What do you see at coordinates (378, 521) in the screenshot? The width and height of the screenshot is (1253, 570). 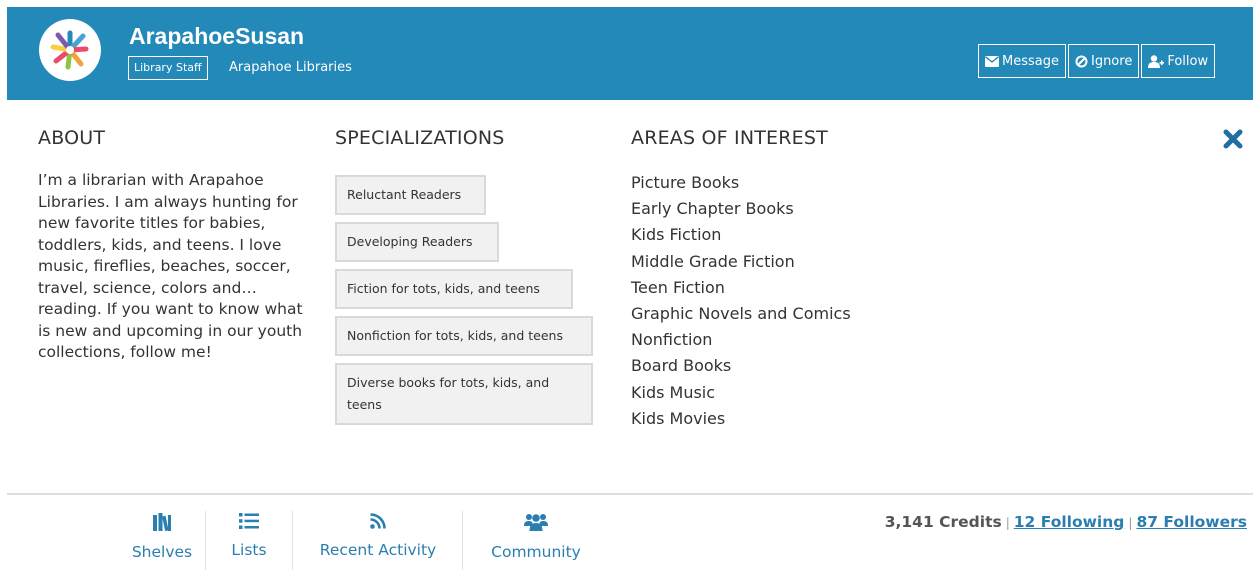 I see `rss-icon` at bounding box center [378, 521].